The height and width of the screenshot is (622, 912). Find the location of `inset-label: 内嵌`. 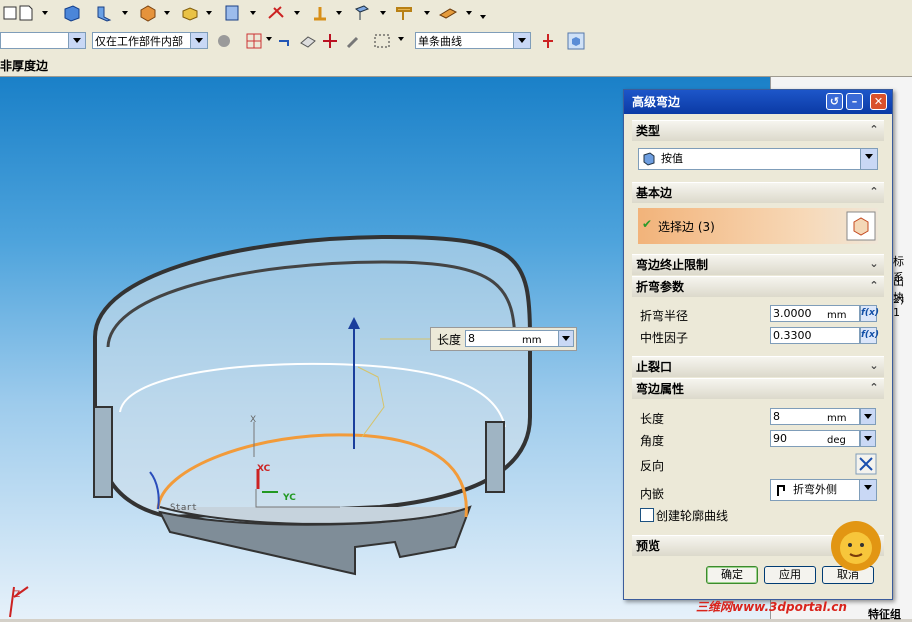

inset-label: 内嵌 is located at coordinates (652, 494).